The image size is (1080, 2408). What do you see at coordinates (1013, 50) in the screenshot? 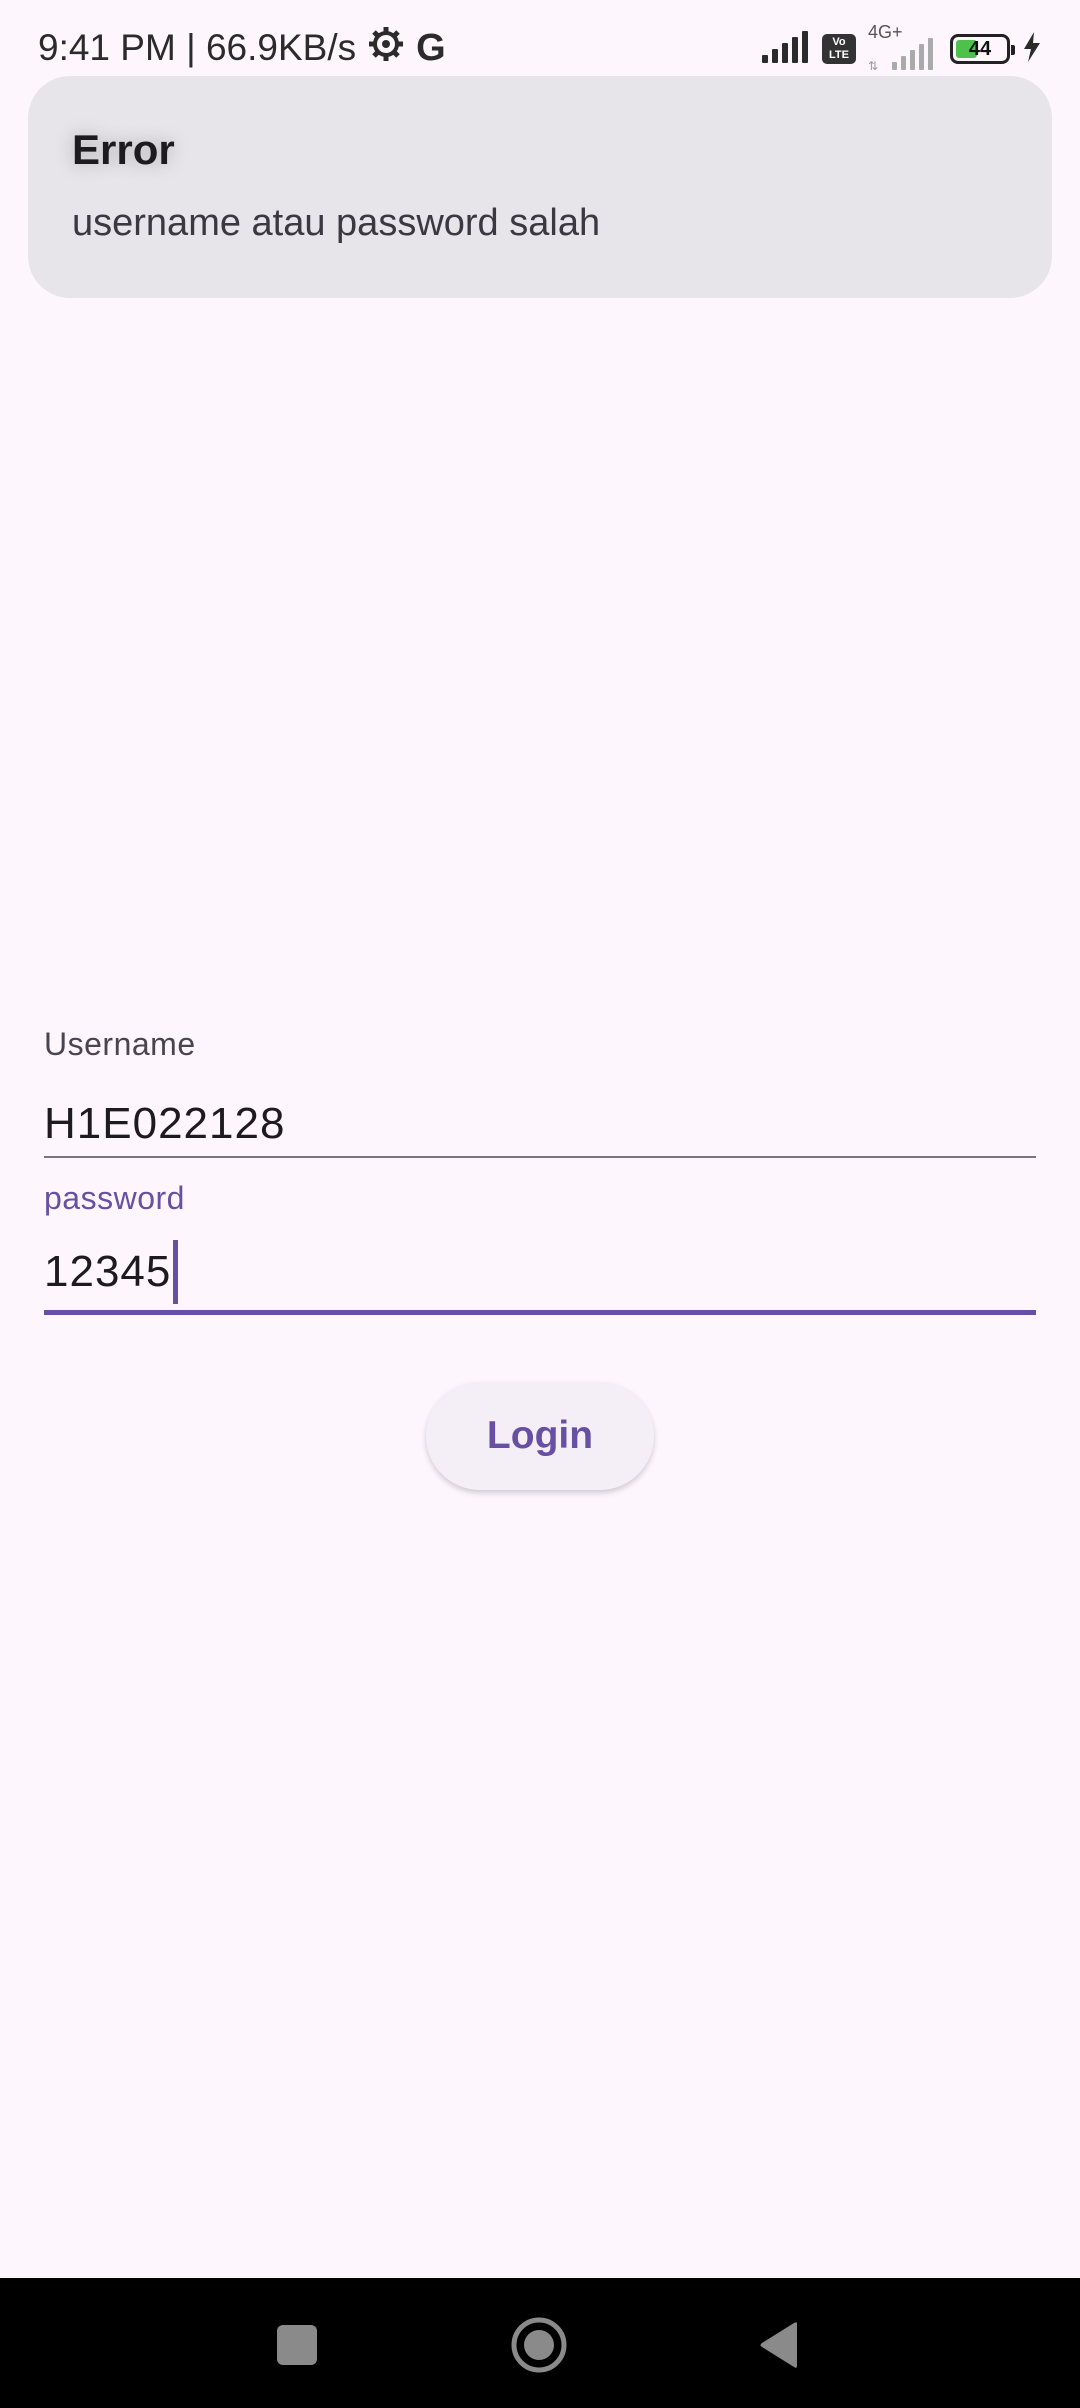
I see `battery-nub` at bounding box center [1013, 50].